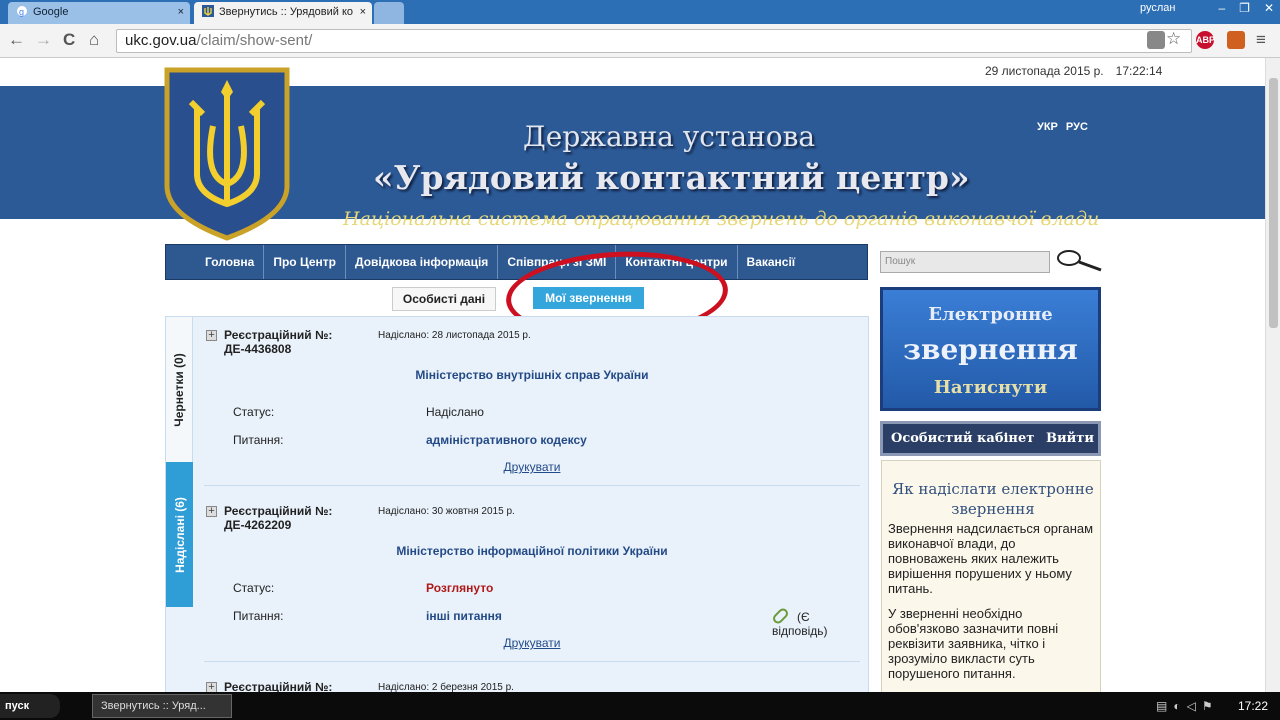 The height and width of the screenshot is (720, 1280). I want to click on magnifier-icon, so click(1079, 262).